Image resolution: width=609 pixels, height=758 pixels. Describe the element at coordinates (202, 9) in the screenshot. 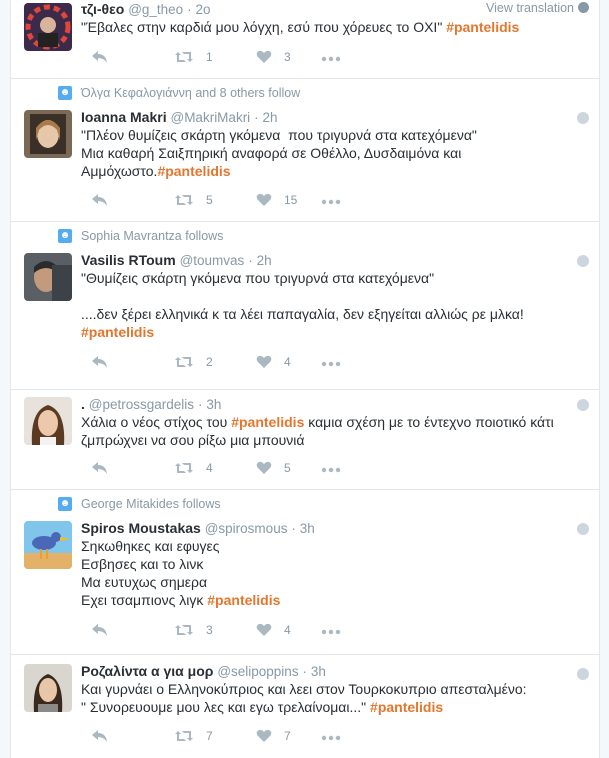

I see `timestamp: 2ο` at that location.